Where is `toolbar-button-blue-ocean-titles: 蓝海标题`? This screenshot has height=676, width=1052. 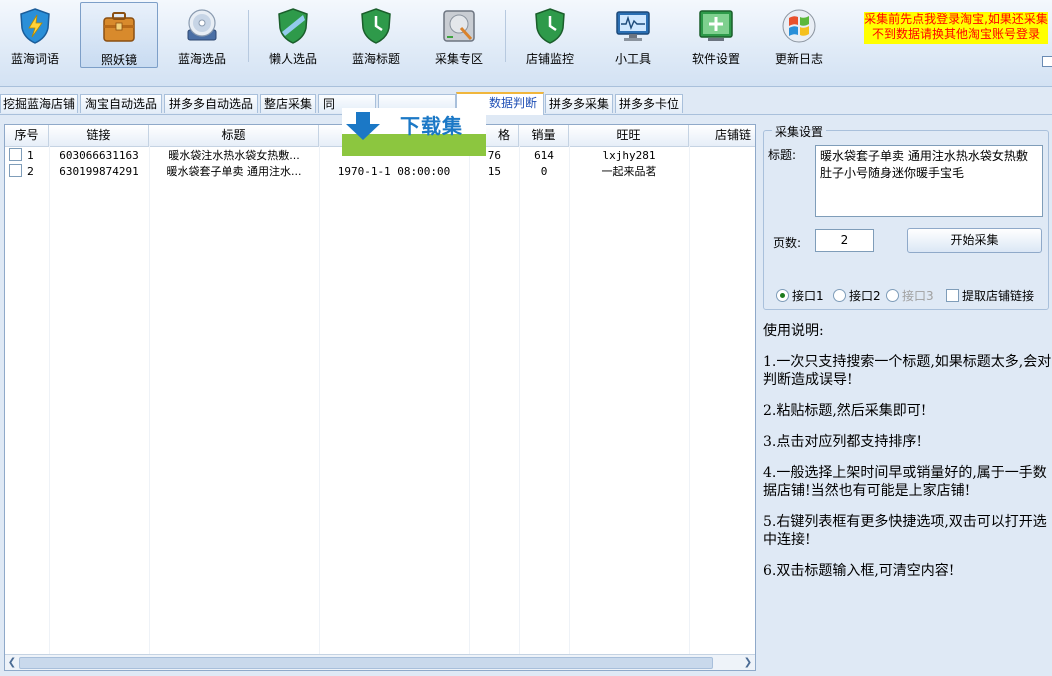 toolbar-button-blue-ocean-titles: 蓝海标题 is located at coordinates (376, 35).